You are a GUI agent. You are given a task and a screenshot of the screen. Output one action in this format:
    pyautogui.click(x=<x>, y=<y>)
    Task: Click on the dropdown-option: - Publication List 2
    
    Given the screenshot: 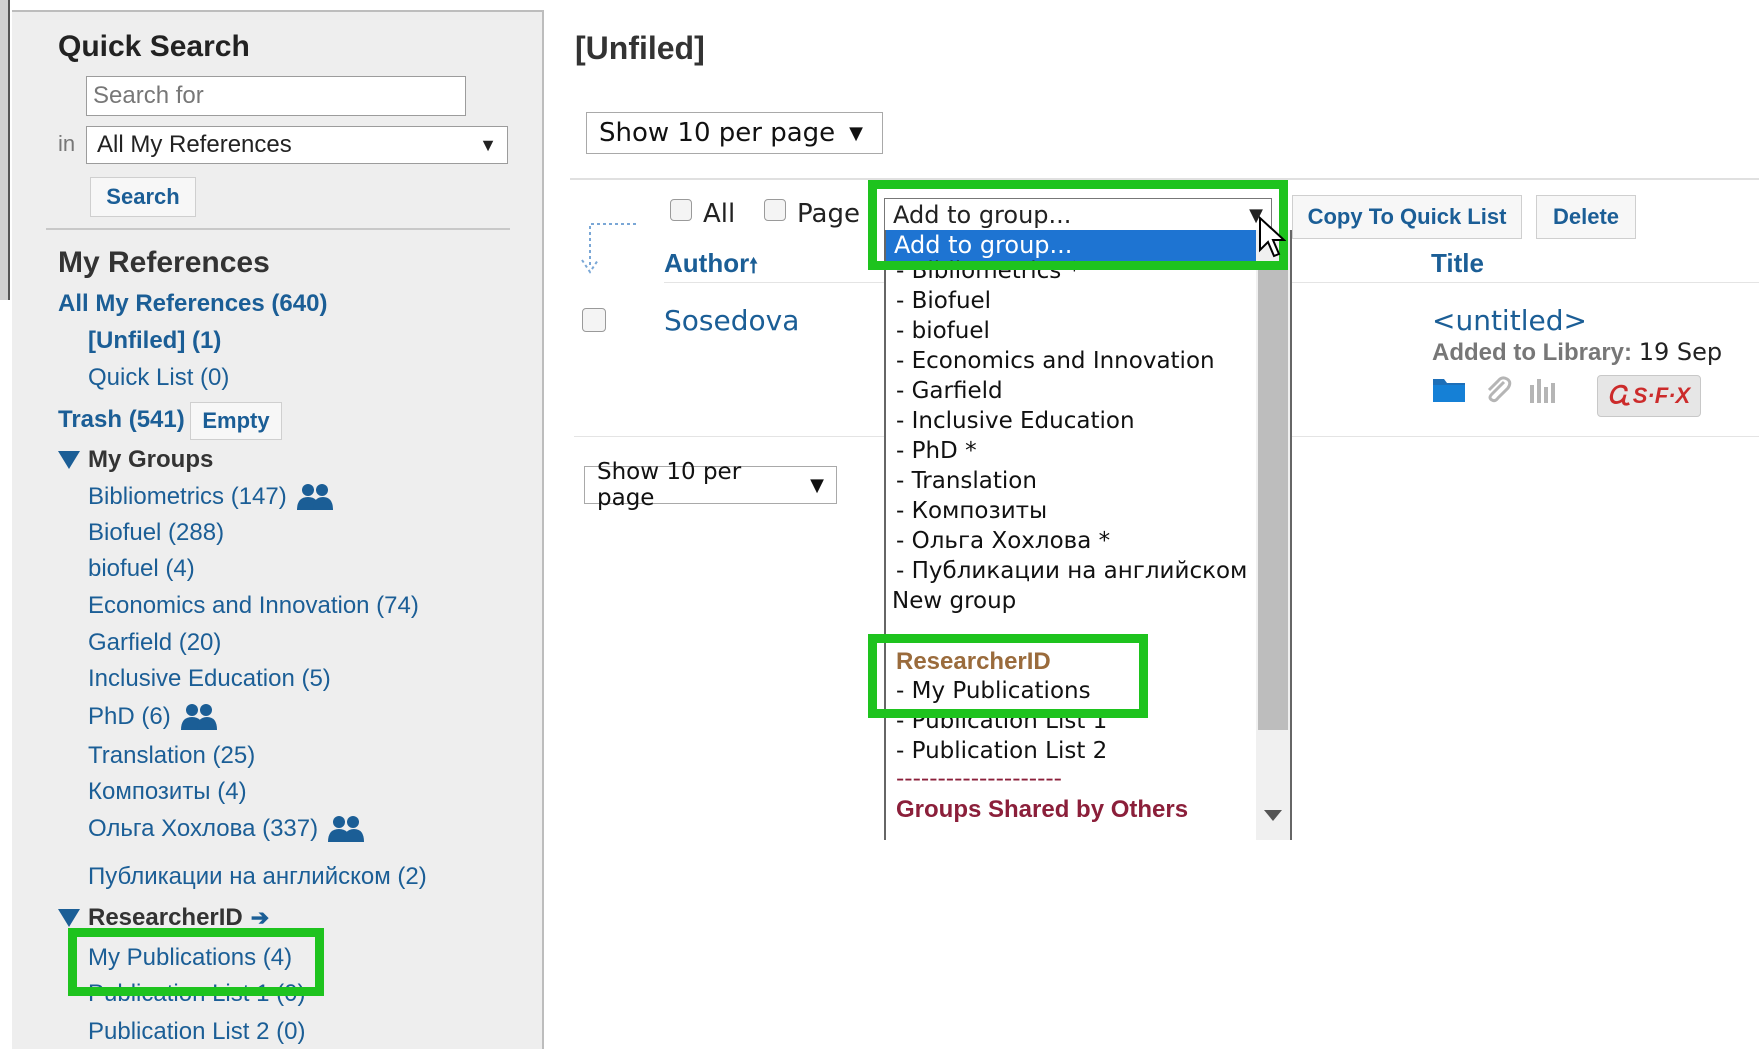 What is the action you would take?
    pyautogui.click(x=1001, y=751)
    